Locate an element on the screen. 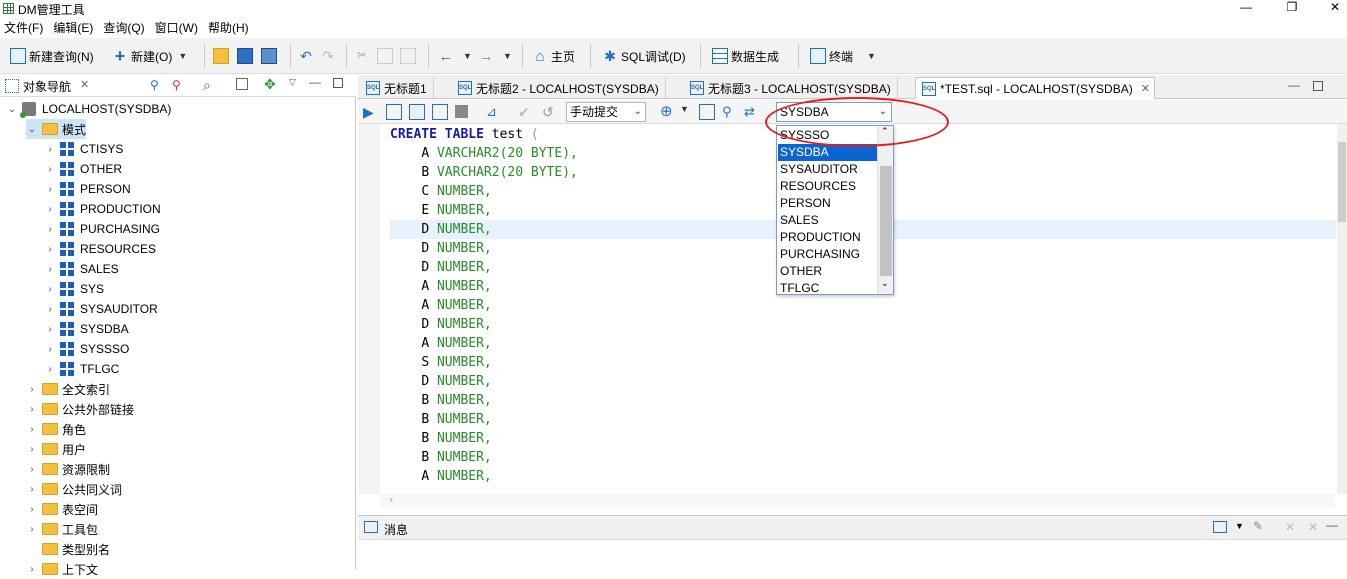 The width and height of the screenshot is (1347, 579). dropdown-option: PURCHASING is located at coordinates (827, 254).